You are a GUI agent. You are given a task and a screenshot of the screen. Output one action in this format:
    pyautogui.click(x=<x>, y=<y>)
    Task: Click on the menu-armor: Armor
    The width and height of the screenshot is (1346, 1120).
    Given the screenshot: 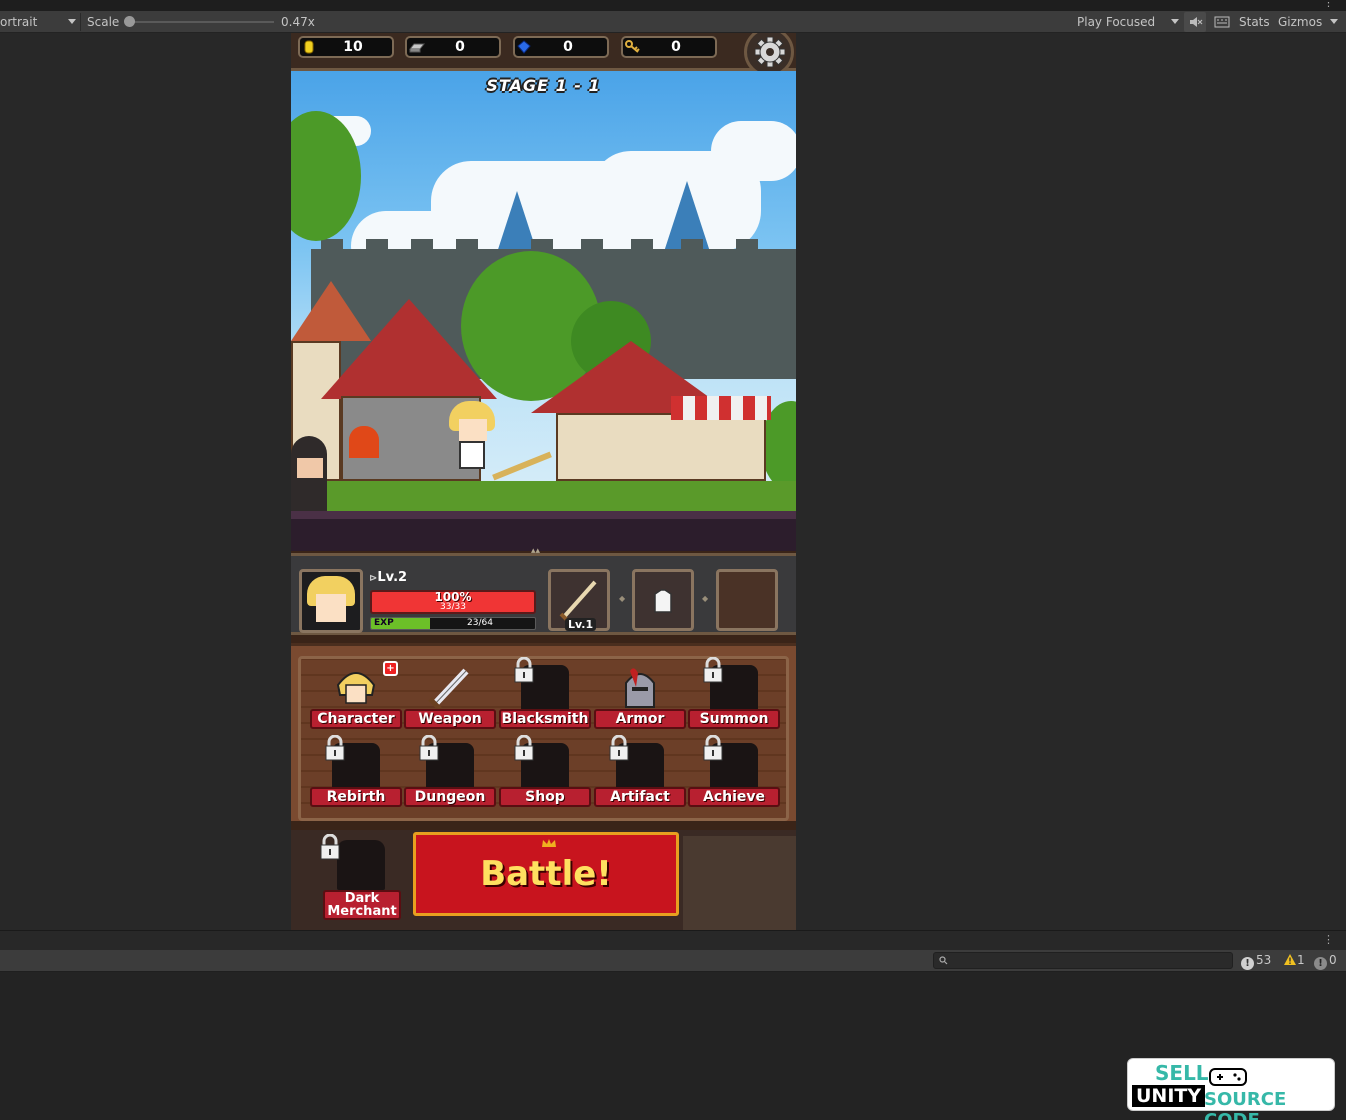 What is the action you would take?
    pyautogui.click(x=640, y=699)
    